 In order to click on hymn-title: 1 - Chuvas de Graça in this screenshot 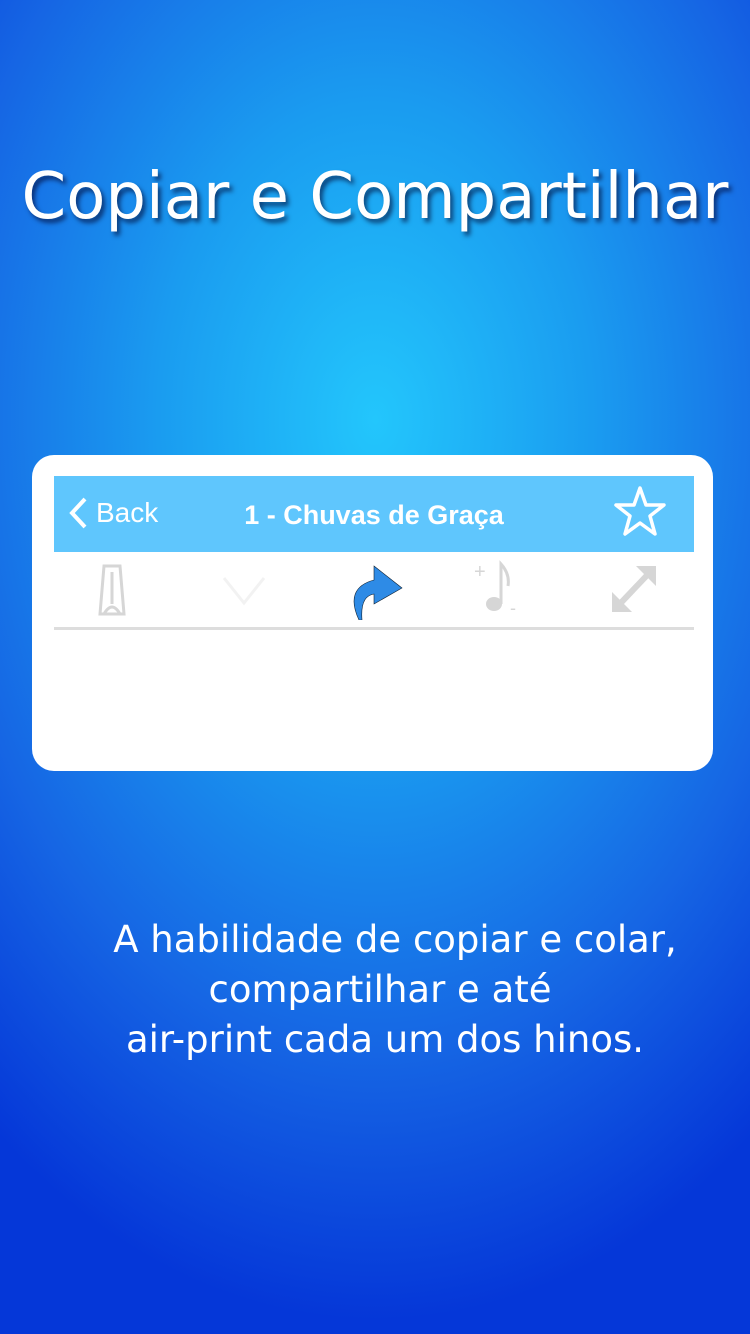, I will do `click(374, 515)`.